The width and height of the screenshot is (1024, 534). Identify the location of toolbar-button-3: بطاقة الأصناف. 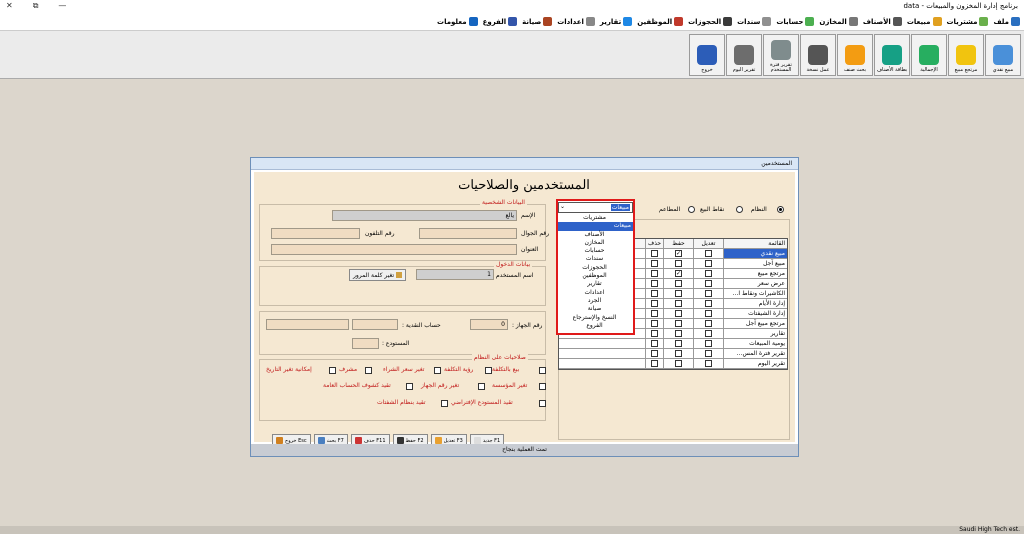
(892, 55).